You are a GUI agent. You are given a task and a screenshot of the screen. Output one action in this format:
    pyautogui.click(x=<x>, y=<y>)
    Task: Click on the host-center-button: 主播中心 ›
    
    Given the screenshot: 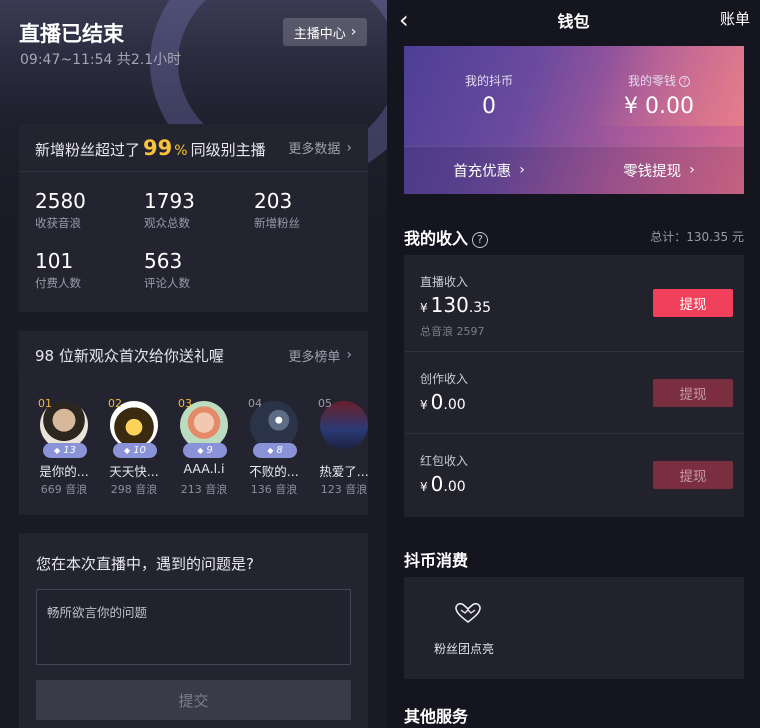 What is the action you would take?
    pyautogui.click(x=325, y=32)
    